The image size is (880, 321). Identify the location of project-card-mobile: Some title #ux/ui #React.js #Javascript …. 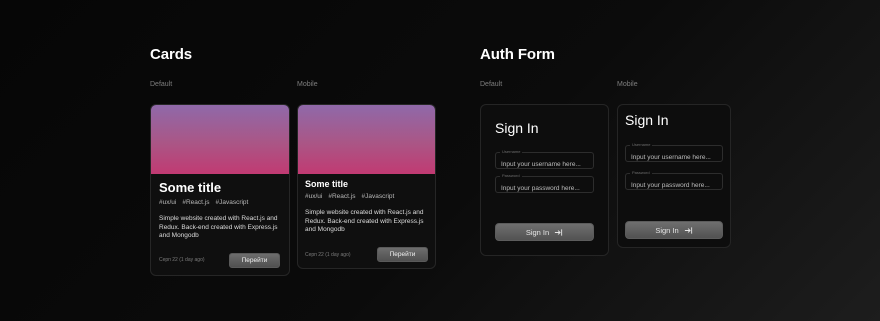
(366, 186).